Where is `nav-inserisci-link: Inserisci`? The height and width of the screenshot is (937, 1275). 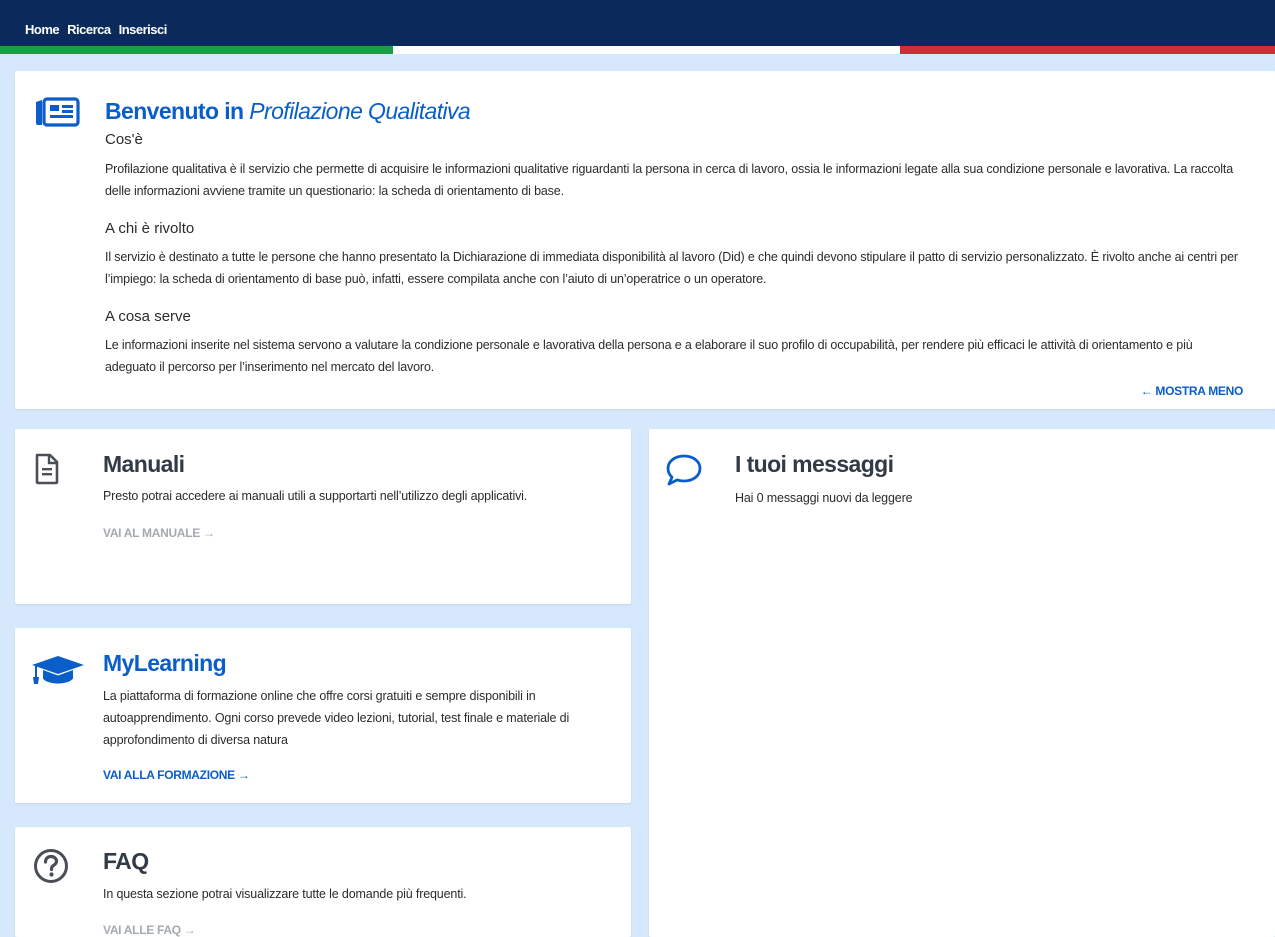
nav-inserisci-link: Inserisci is located at coordinates (143, 29).